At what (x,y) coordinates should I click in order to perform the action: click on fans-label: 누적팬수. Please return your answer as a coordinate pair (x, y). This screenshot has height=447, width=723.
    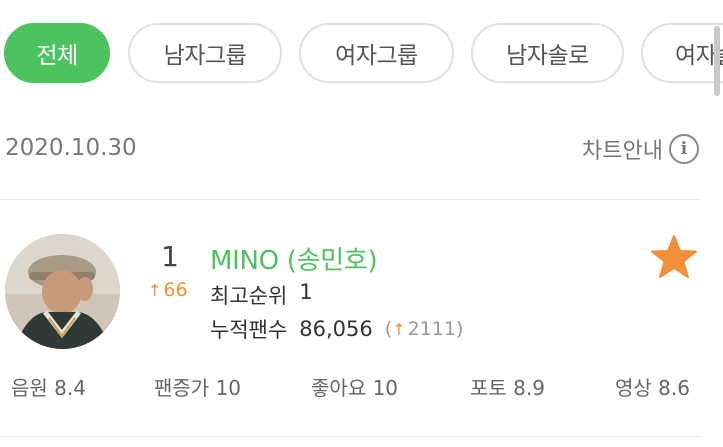
    Looking at the image, I should click on (249, 330).